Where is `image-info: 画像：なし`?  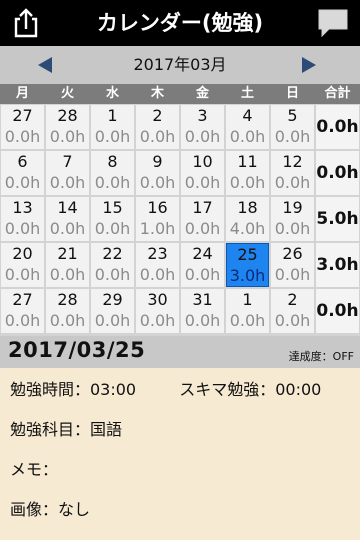
image-info: 画像：なし is located at coordinates (50, 509).